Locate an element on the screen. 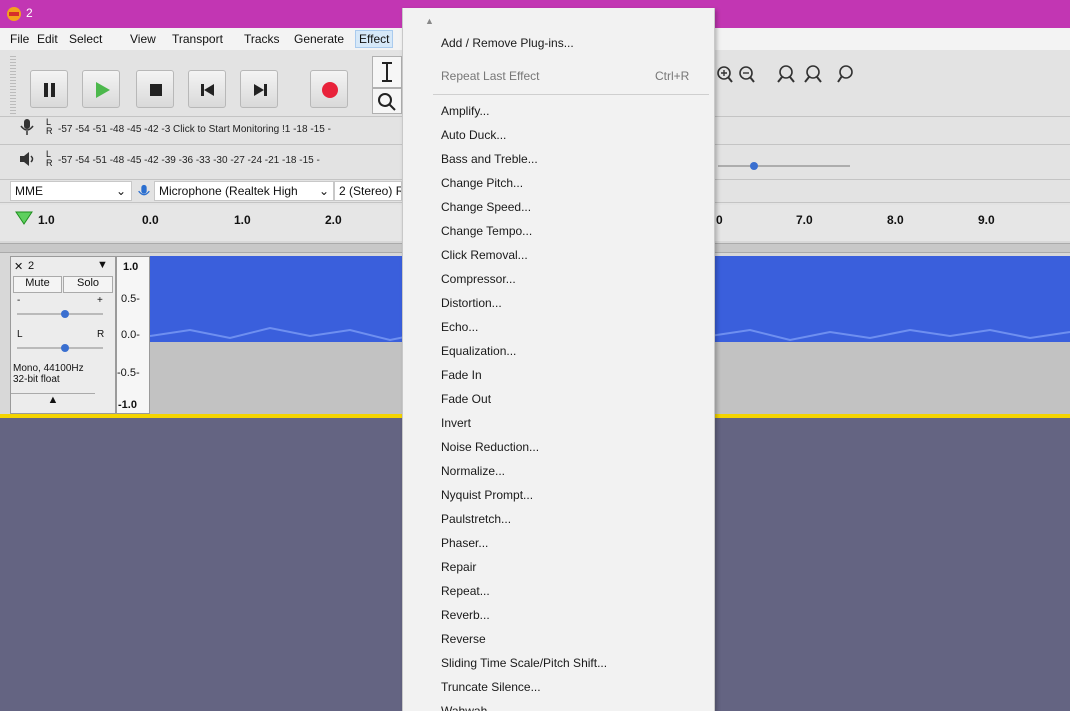 The width and height of the screenshot is (1070, 711). recording-channels-dropdown: 2 (Stereo) R is located at coordinates (368, 191).